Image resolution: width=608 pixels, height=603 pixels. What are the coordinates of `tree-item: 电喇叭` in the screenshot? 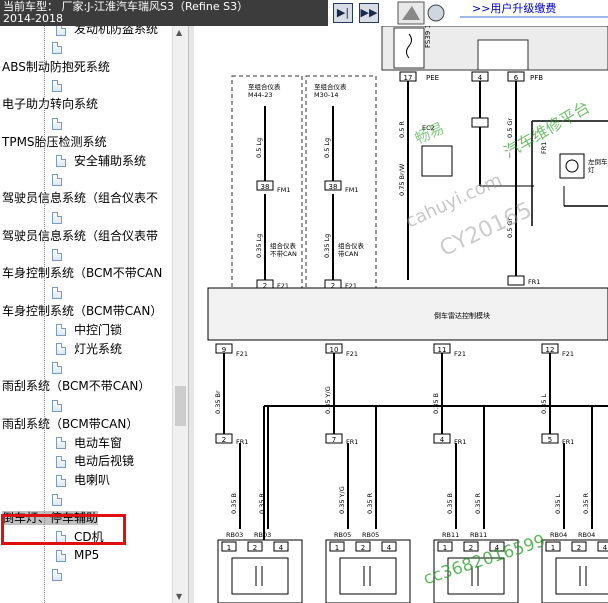 It's located at (83, 480).